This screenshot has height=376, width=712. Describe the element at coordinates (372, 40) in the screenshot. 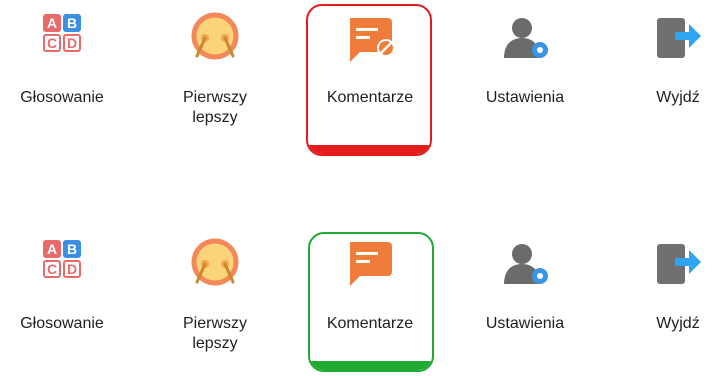

I see `comment-blocked-icon` at that location.